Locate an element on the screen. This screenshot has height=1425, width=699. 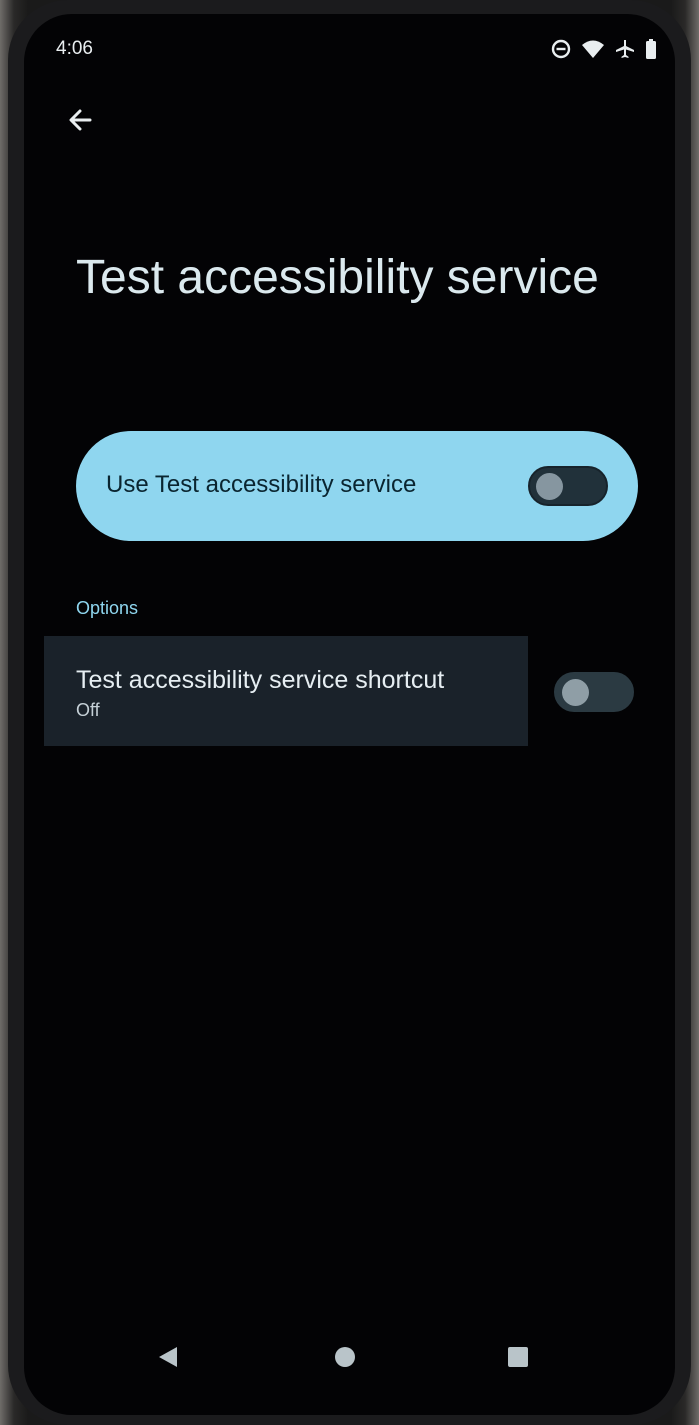
nav-recents-icon is located at coordinates (518, 1357).